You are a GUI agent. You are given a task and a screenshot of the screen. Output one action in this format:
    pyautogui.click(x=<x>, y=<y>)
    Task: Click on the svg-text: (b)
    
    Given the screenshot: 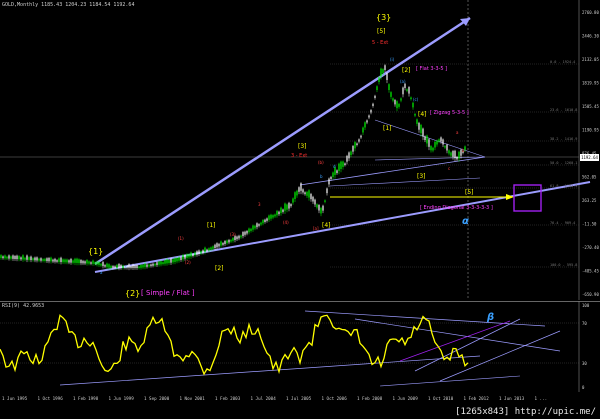 What is the action you would take?
    pyautogui.click(x=321, y=162)
    